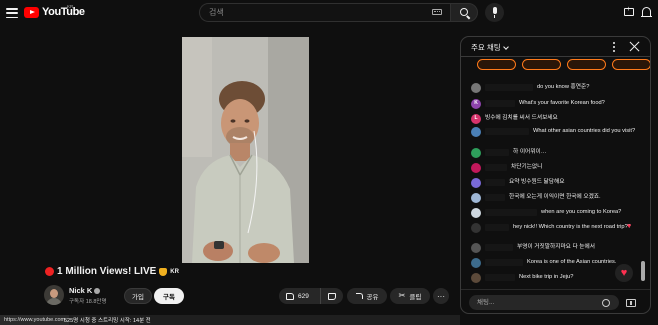 This screenshot has height=325, width=658. Describe the element at coordinates (521, 118) in the screenshot. I see `chat-message-text: 빙수에 김치를 씨서 드셔보세요` at that location.